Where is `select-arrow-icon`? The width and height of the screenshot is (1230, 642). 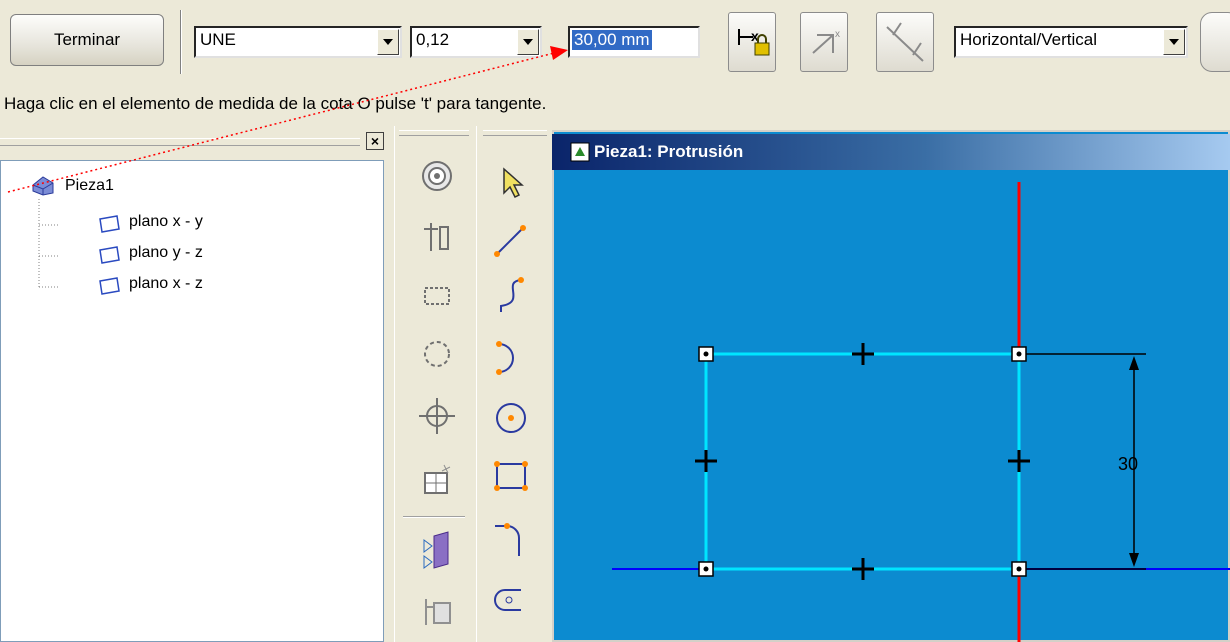 select-arrow-icon is located at coordinates (511, 182).